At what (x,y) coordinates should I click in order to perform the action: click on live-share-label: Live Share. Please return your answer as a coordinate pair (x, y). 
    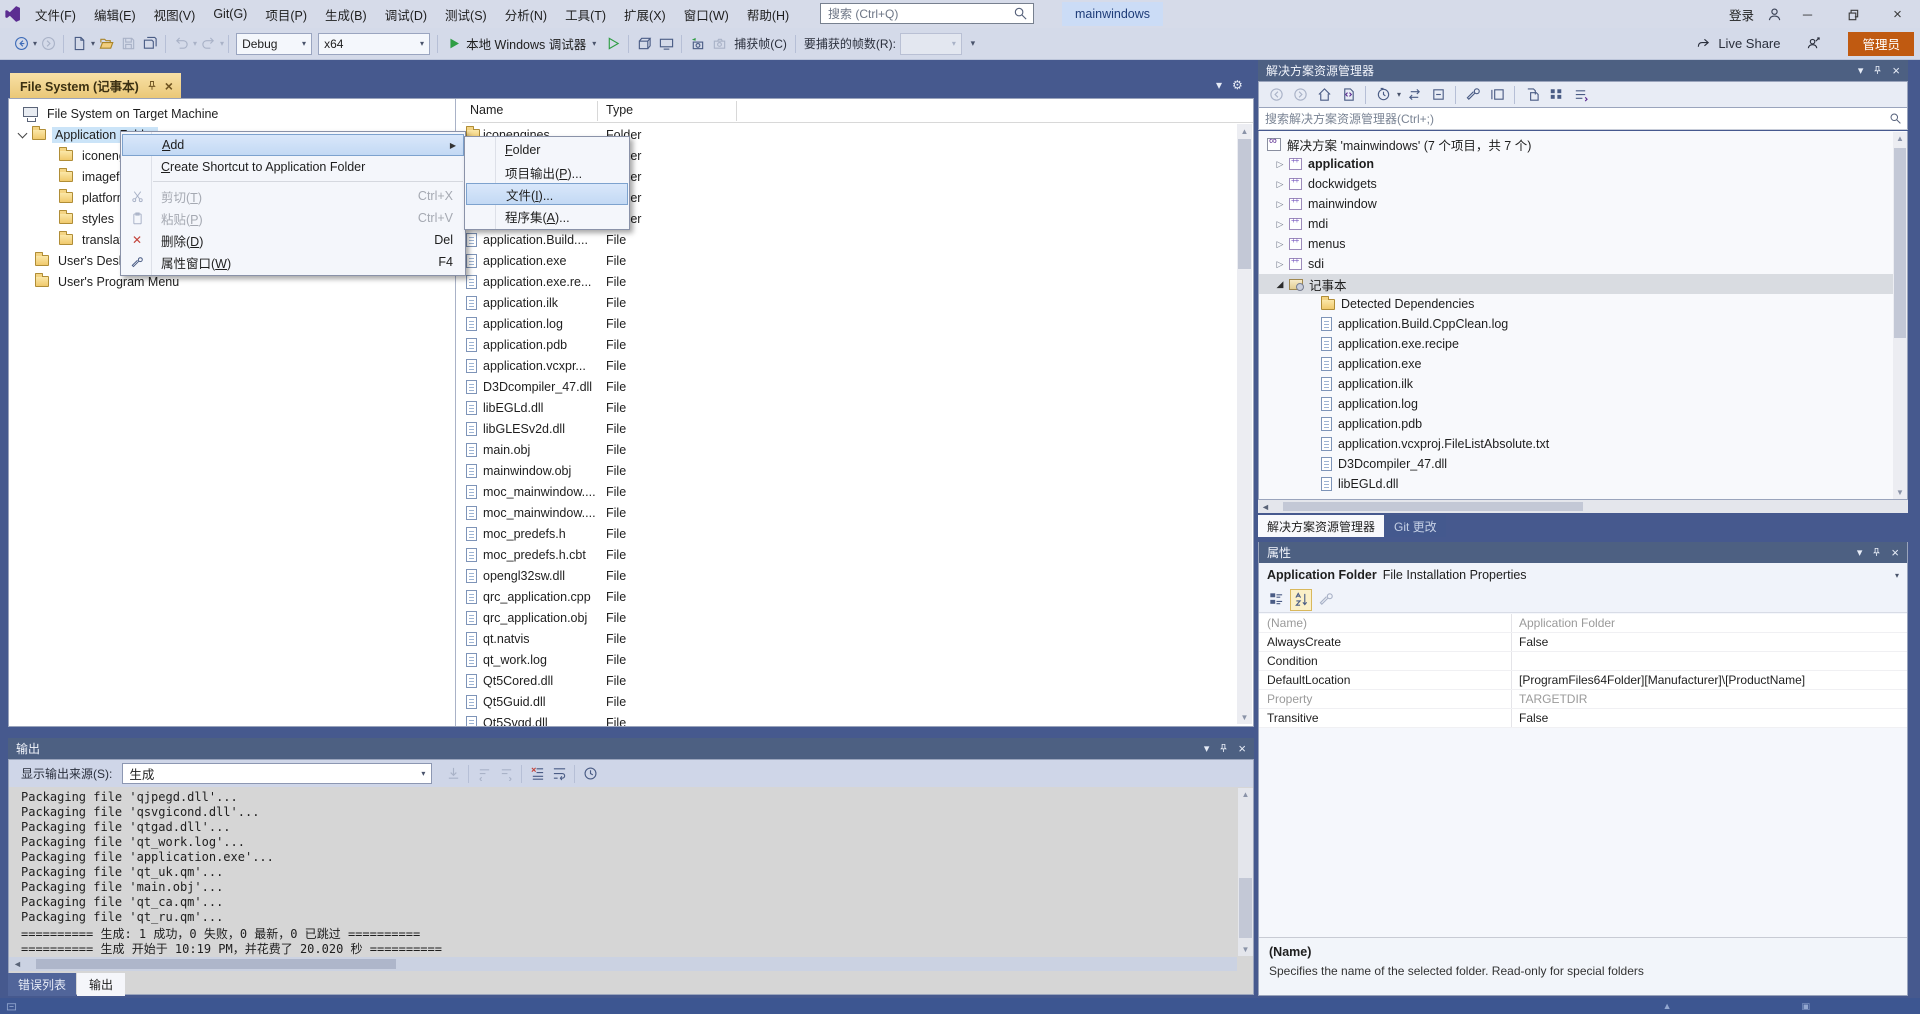
    Looking at the image, I should click on (1749, 43).